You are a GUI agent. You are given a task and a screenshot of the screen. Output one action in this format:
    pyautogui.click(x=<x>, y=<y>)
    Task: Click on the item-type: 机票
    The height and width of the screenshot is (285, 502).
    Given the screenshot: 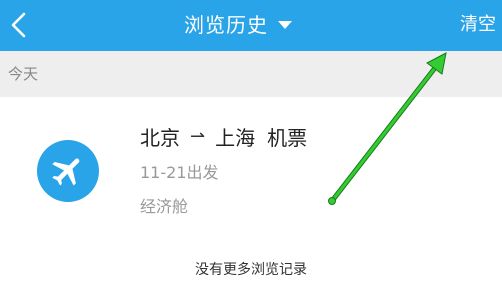 What is the action you would take?
    pyautogui.click(x=287, y=137)
    